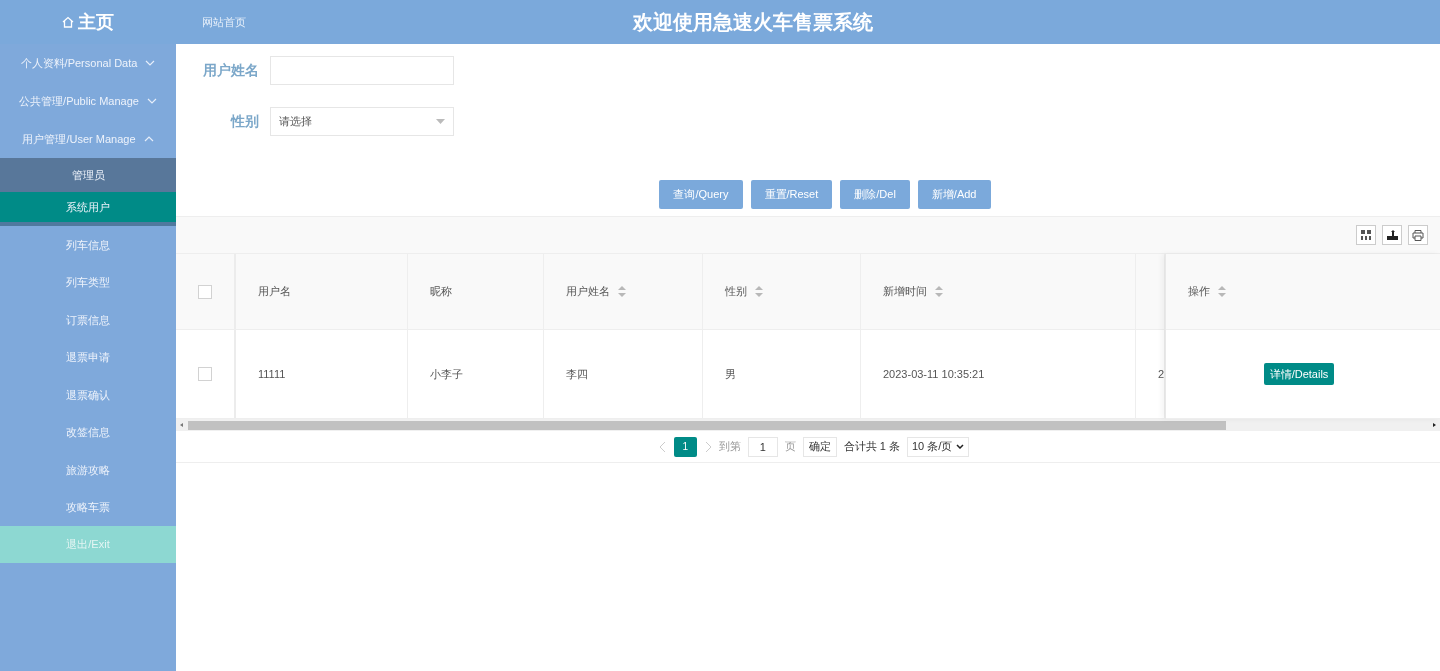 Image resolution: width=1440 pixels, height=671 pixels. I want to click on exit-item: 退出/Exit, so click(88, 544).